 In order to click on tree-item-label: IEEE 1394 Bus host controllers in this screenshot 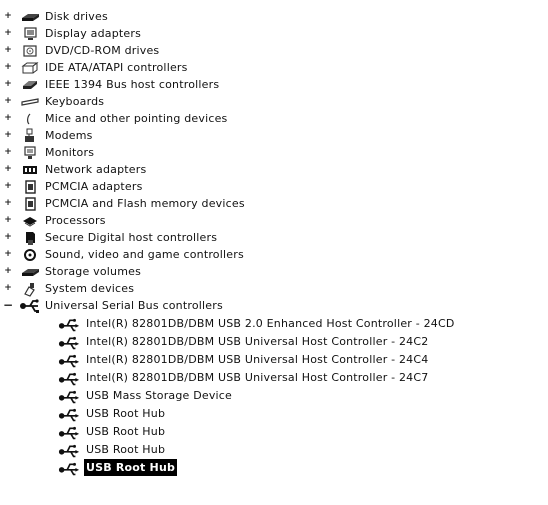, I will do `click(132, 84)`.